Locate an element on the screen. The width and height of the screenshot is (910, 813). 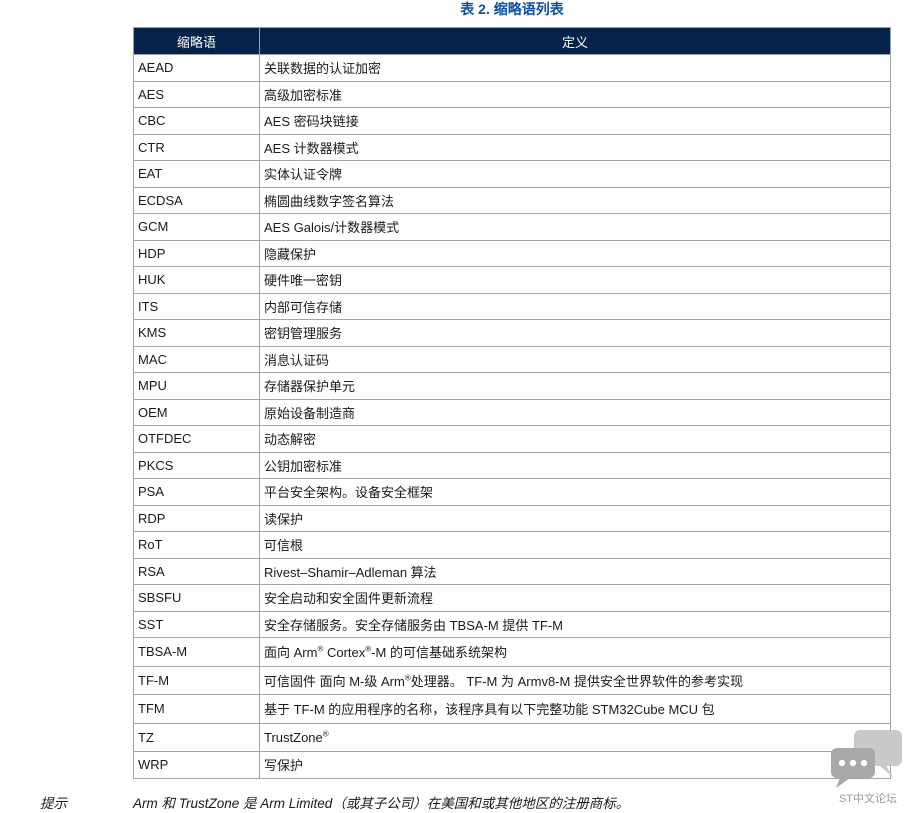
watermark-text: ST中文论坛 is located at coordinates (868, 799).